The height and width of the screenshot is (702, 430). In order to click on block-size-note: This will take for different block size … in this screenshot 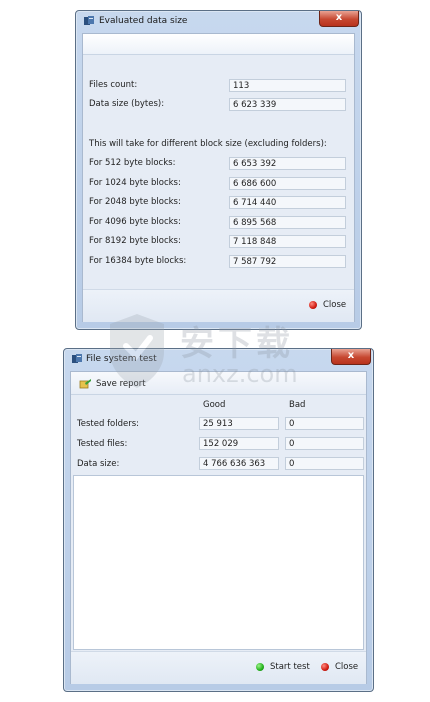, I will do `click(208, 144)`.